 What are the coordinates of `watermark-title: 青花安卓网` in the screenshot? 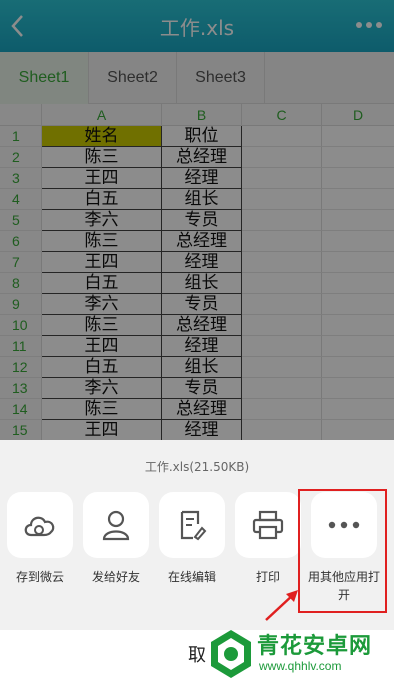 It's located at (315, 646).